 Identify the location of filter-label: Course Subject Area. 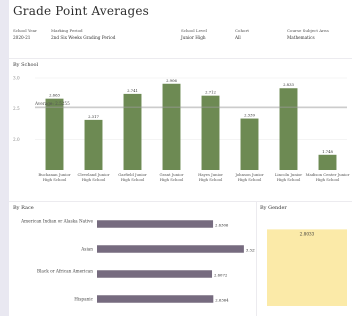
(308, 30).